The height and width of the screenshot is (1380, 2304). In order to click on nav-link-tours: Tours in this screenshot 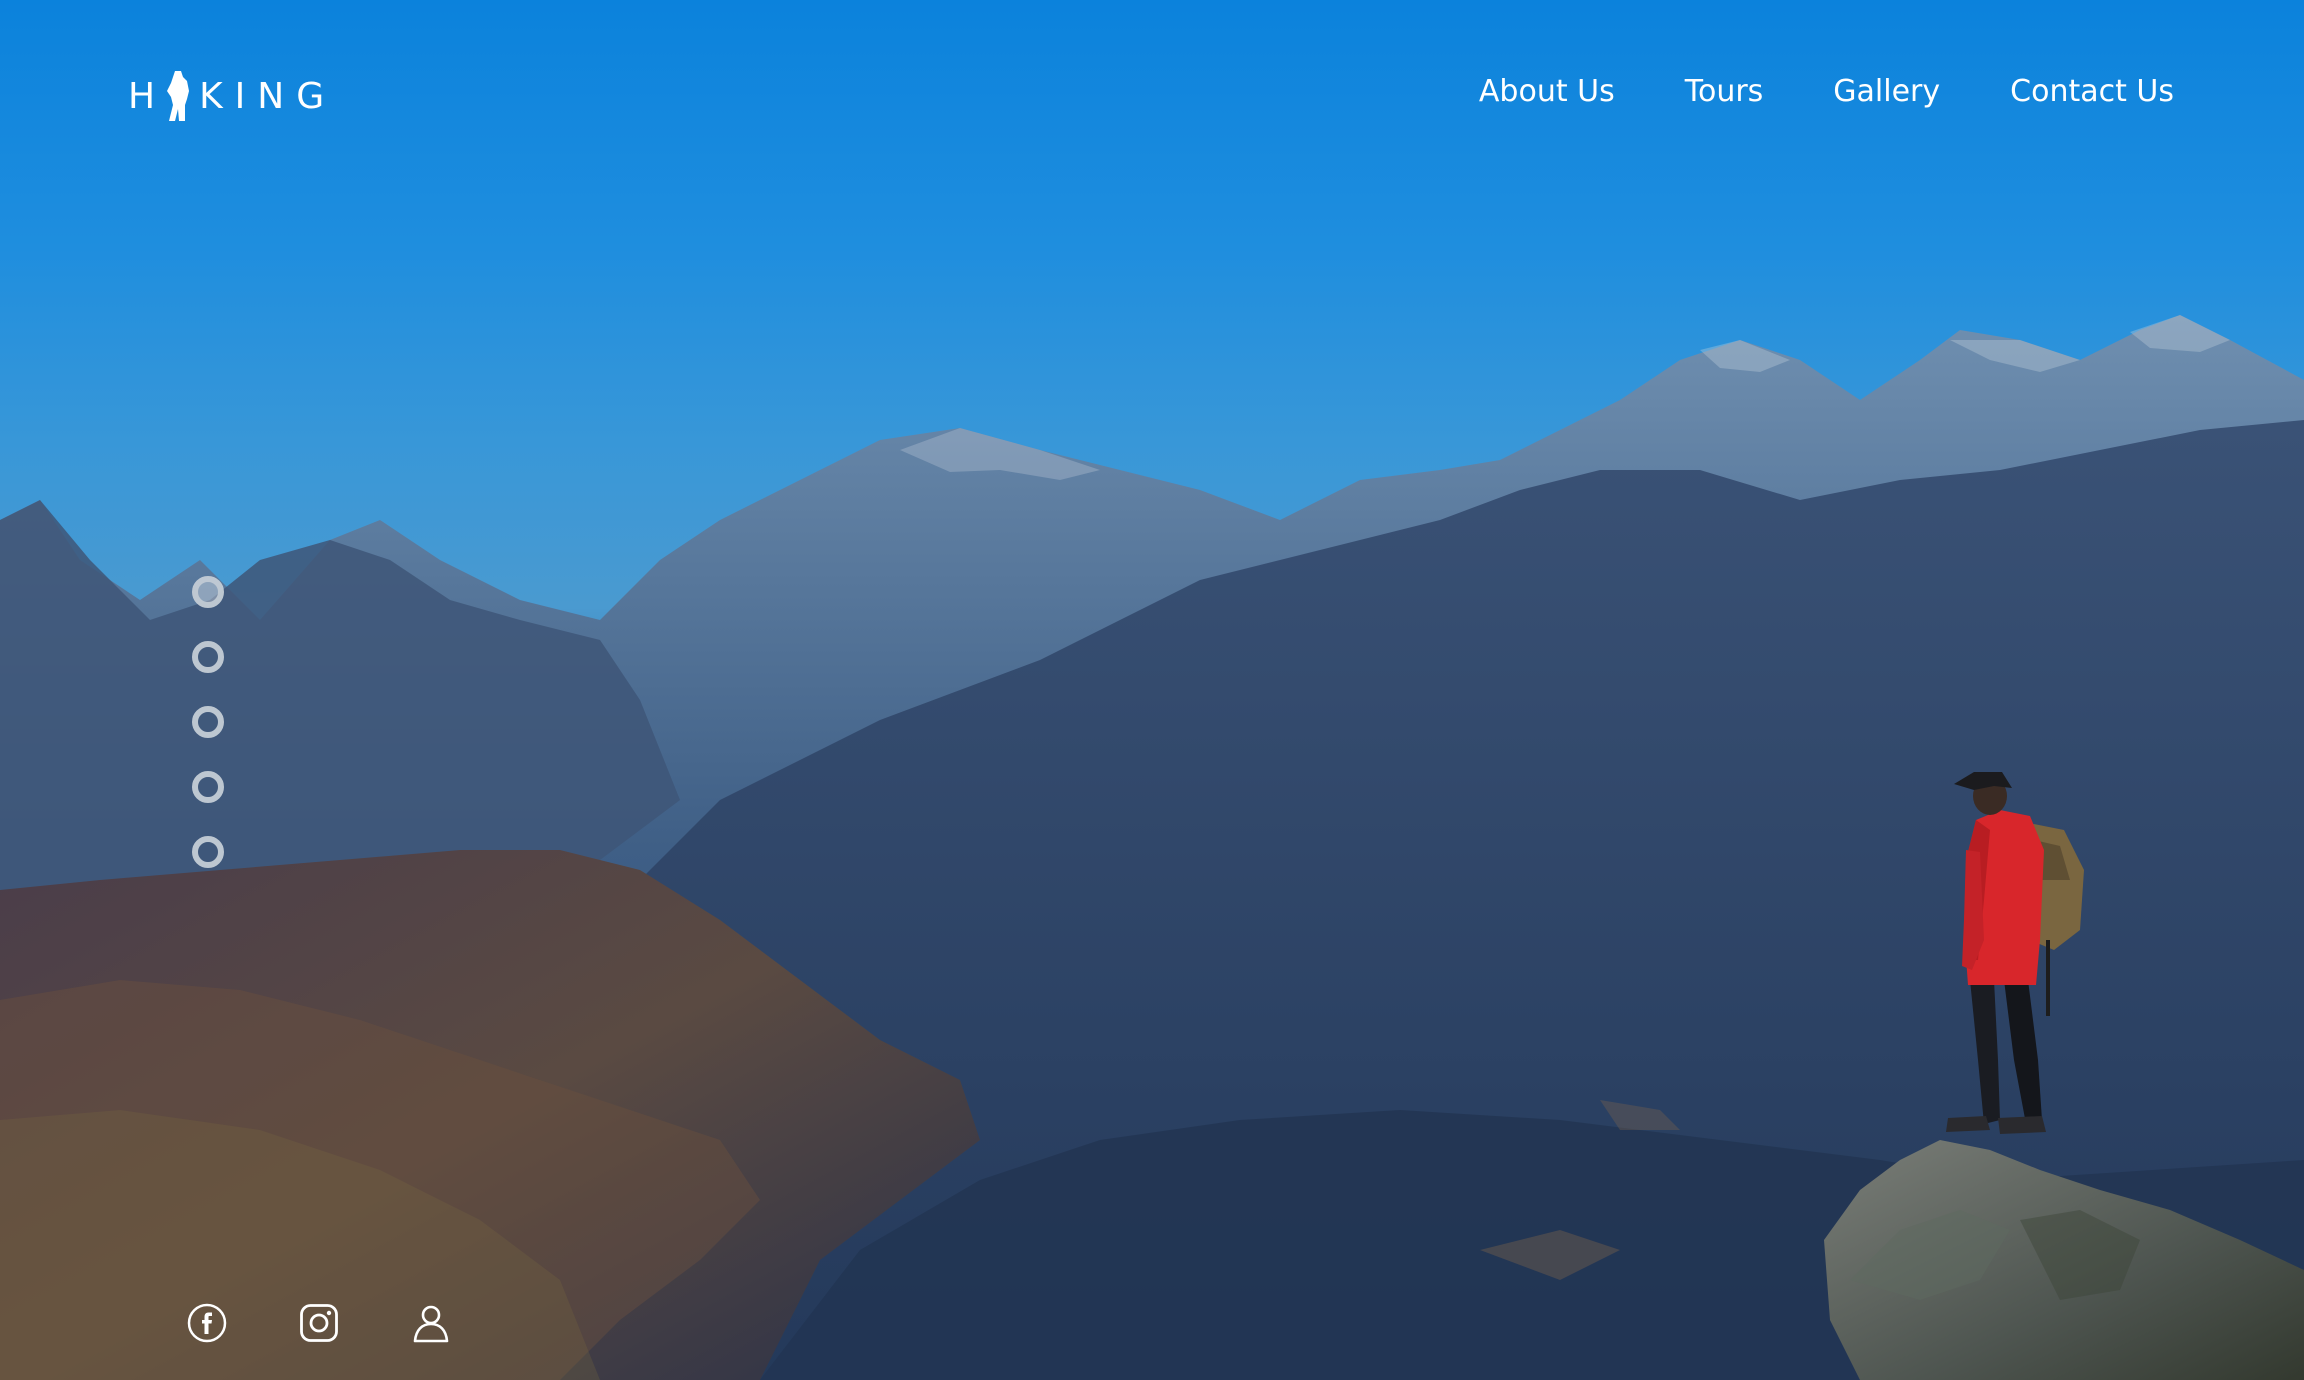, I will do `click(1724, 91)`.